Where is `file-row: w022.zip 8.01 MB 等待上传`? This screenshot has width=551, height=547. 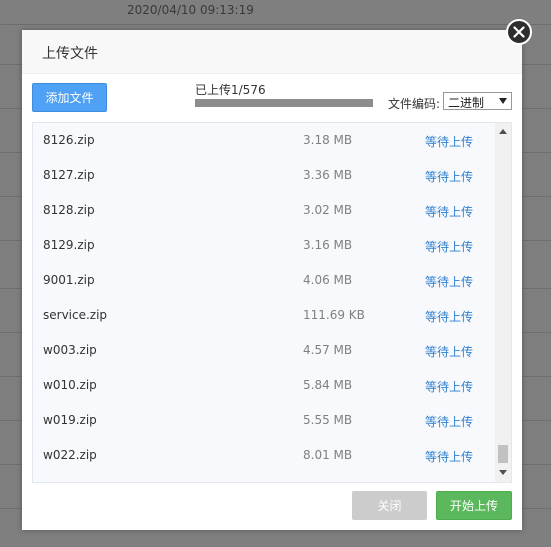 file-row: w022.zip 8.01 MB 等待上传 is located at coordinates (263, 455).